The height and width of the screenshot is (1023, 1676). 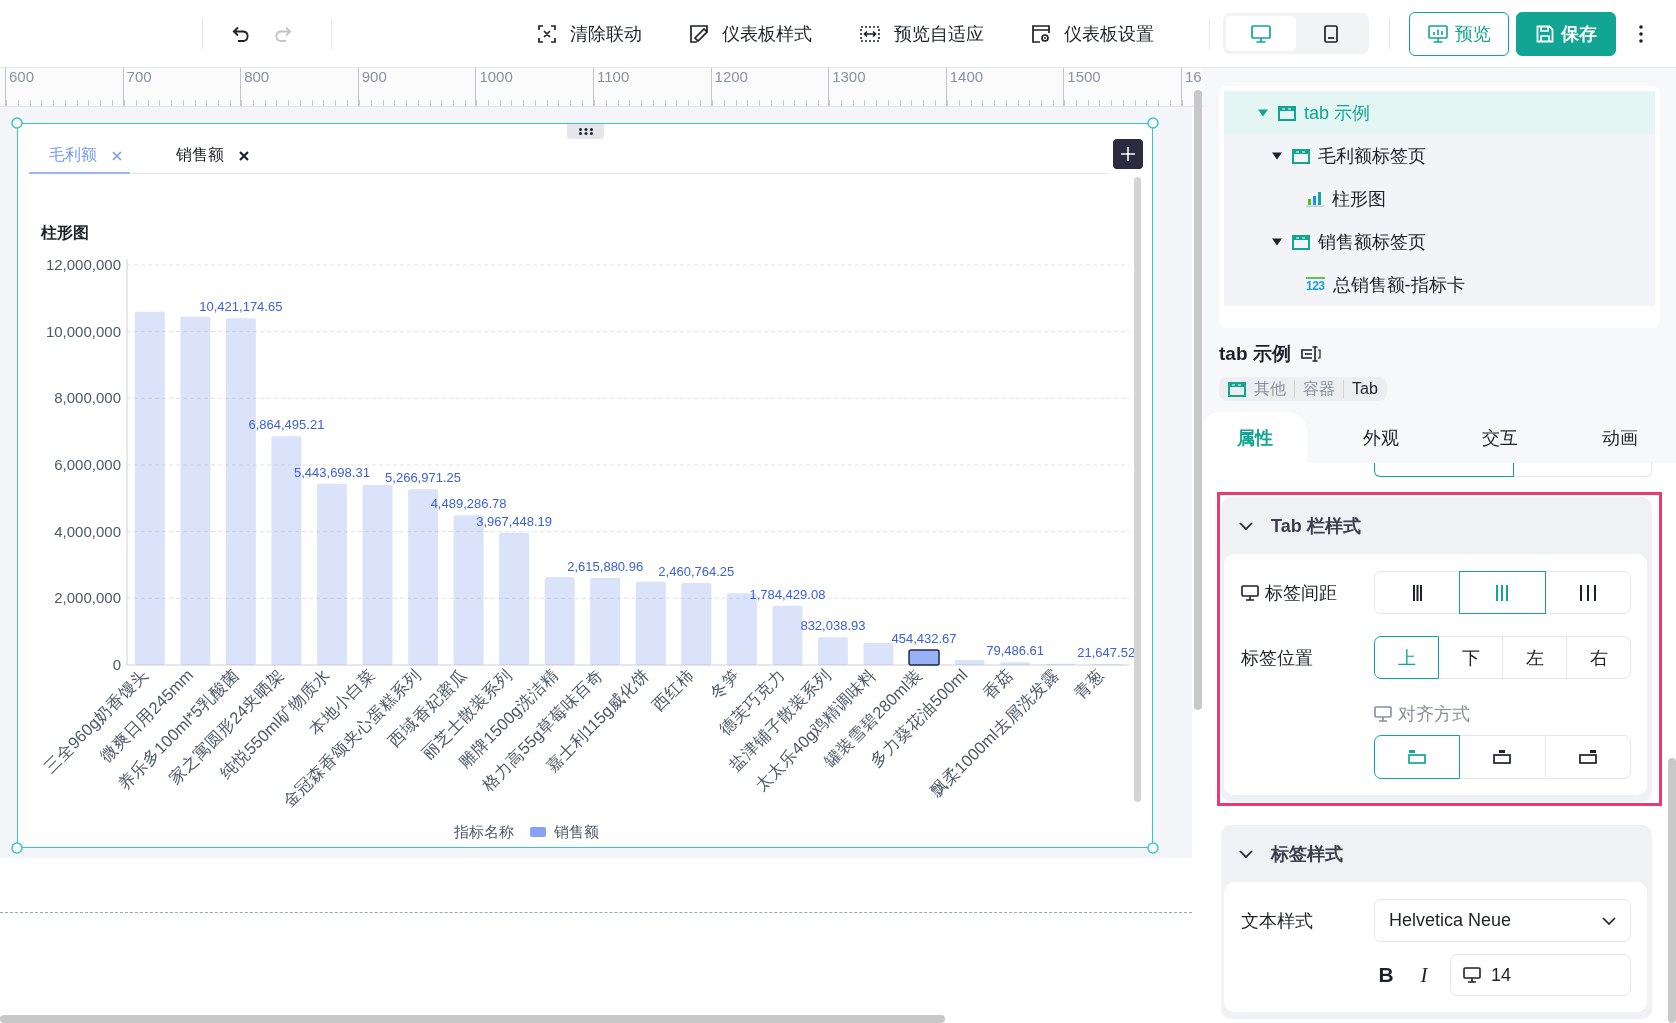 What do you see at coordinates (1598, 657) in the screenshot?
I see `segment-option: 右` at bounding box center [1598, 657].